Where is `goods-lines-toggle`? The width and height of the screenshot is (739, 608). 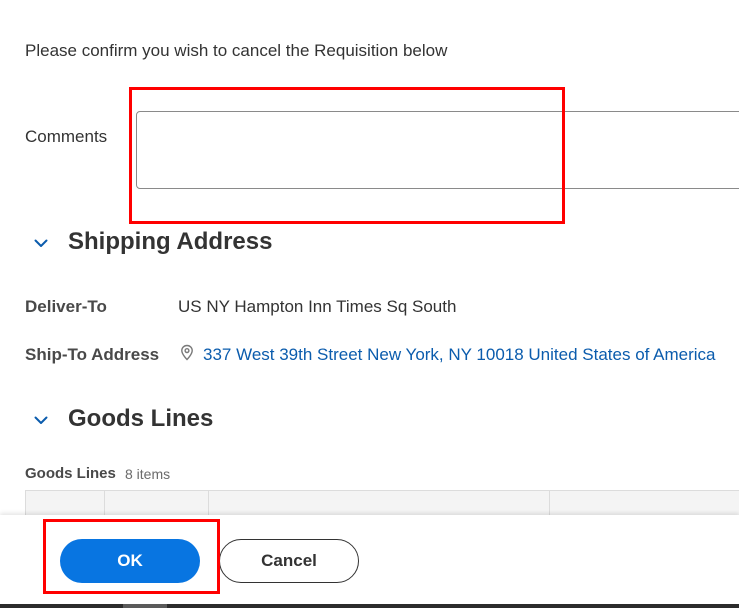 goods-lines-toggle is located at coordinates (41, 420).